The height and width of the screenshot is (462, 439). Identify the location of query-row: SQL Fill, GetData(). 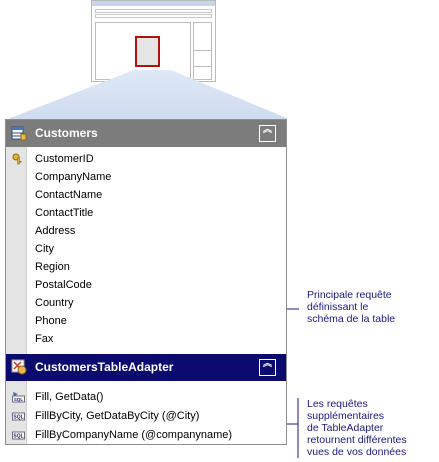
(146, 397).